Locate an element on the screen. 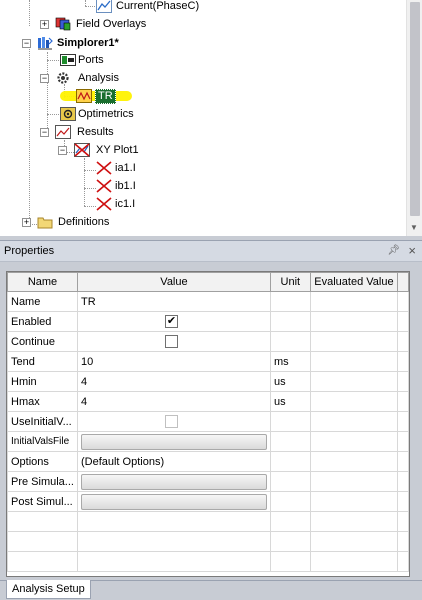 This screenshot has height=600, width=422. tree-item-analysis: − Analysis is located at coordinates (100, 78).